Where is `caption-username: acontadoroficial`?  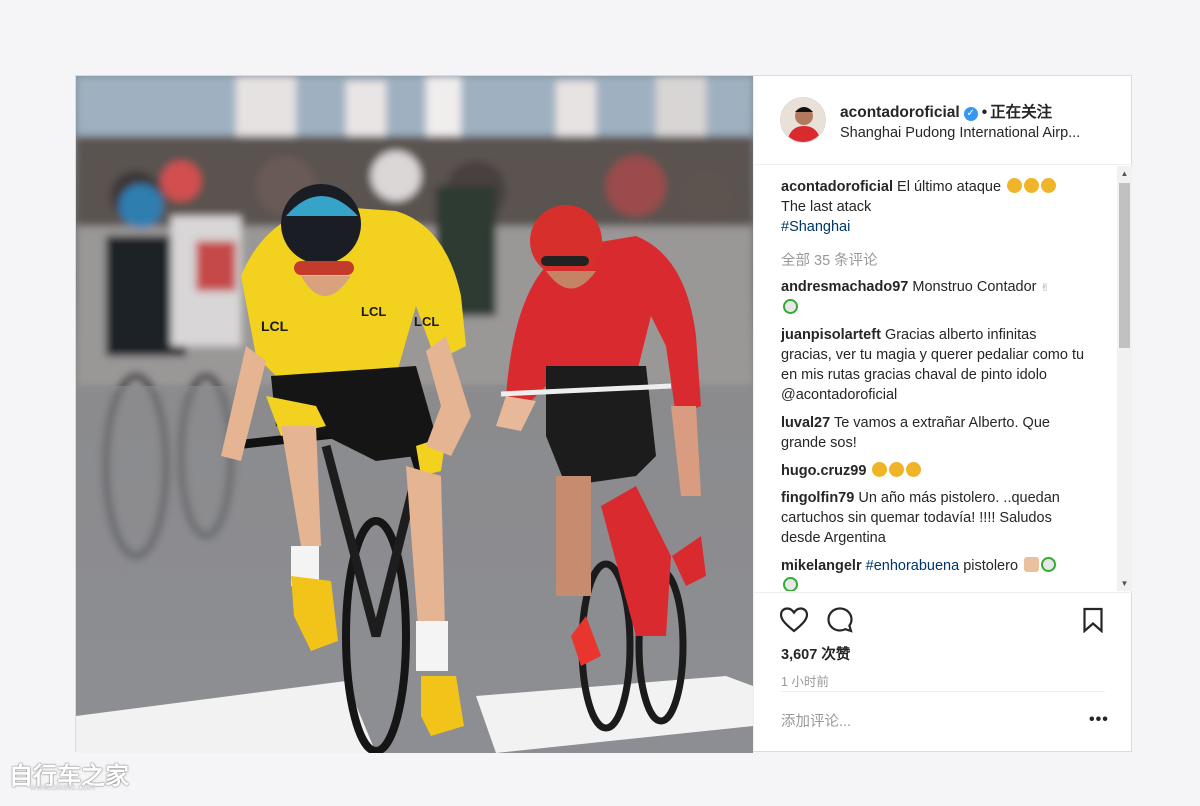
caption-username: acontadoroficial is located at coordinates (837, 187).